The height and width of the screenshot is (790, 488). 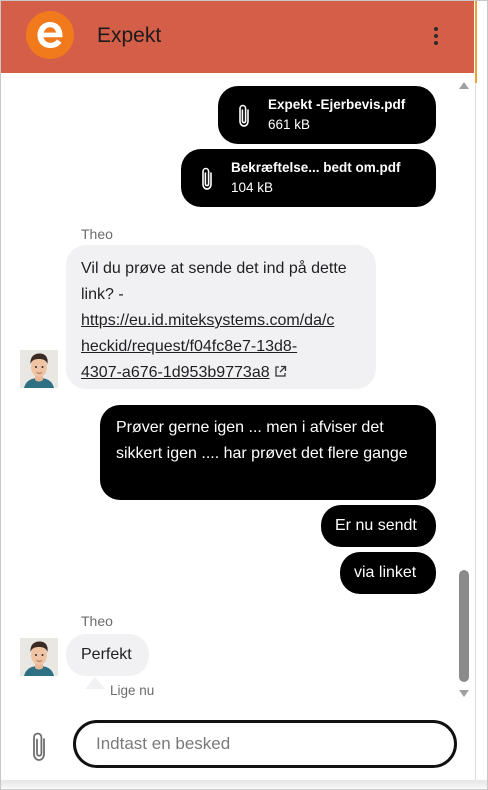 I want to click on incoming-message: Perfekt, so click(x=107, y=655).